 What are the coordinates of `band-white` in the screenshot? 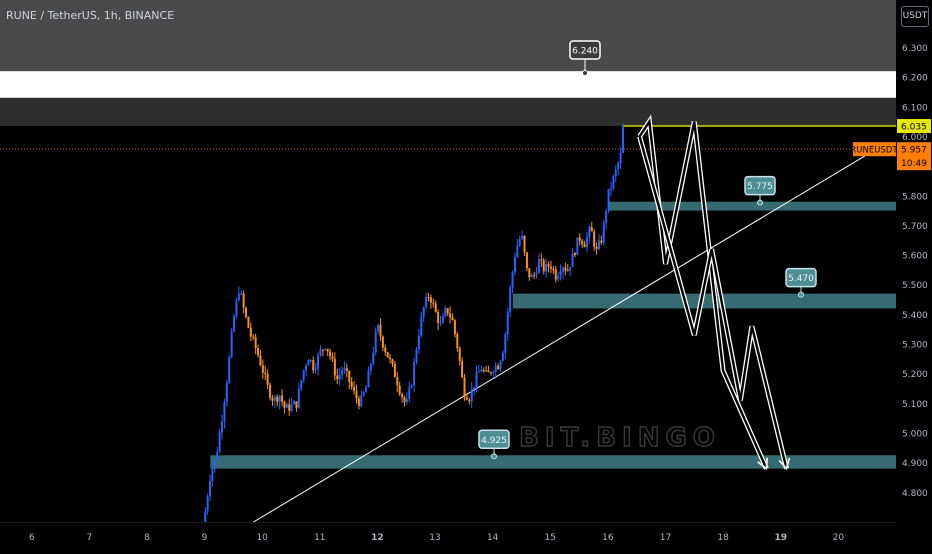 It's located at (448, 84).